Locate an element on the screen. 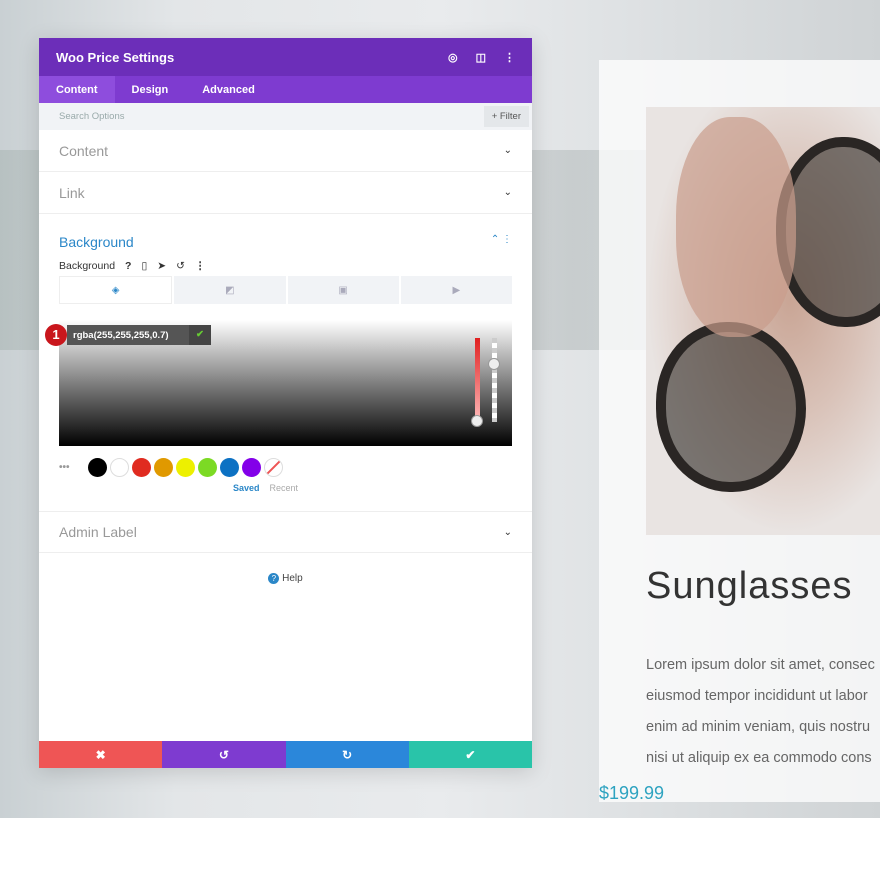 The height and width of the screenshot is (878, 880). product-price: $199.99 is located at coordinates (632, 793).